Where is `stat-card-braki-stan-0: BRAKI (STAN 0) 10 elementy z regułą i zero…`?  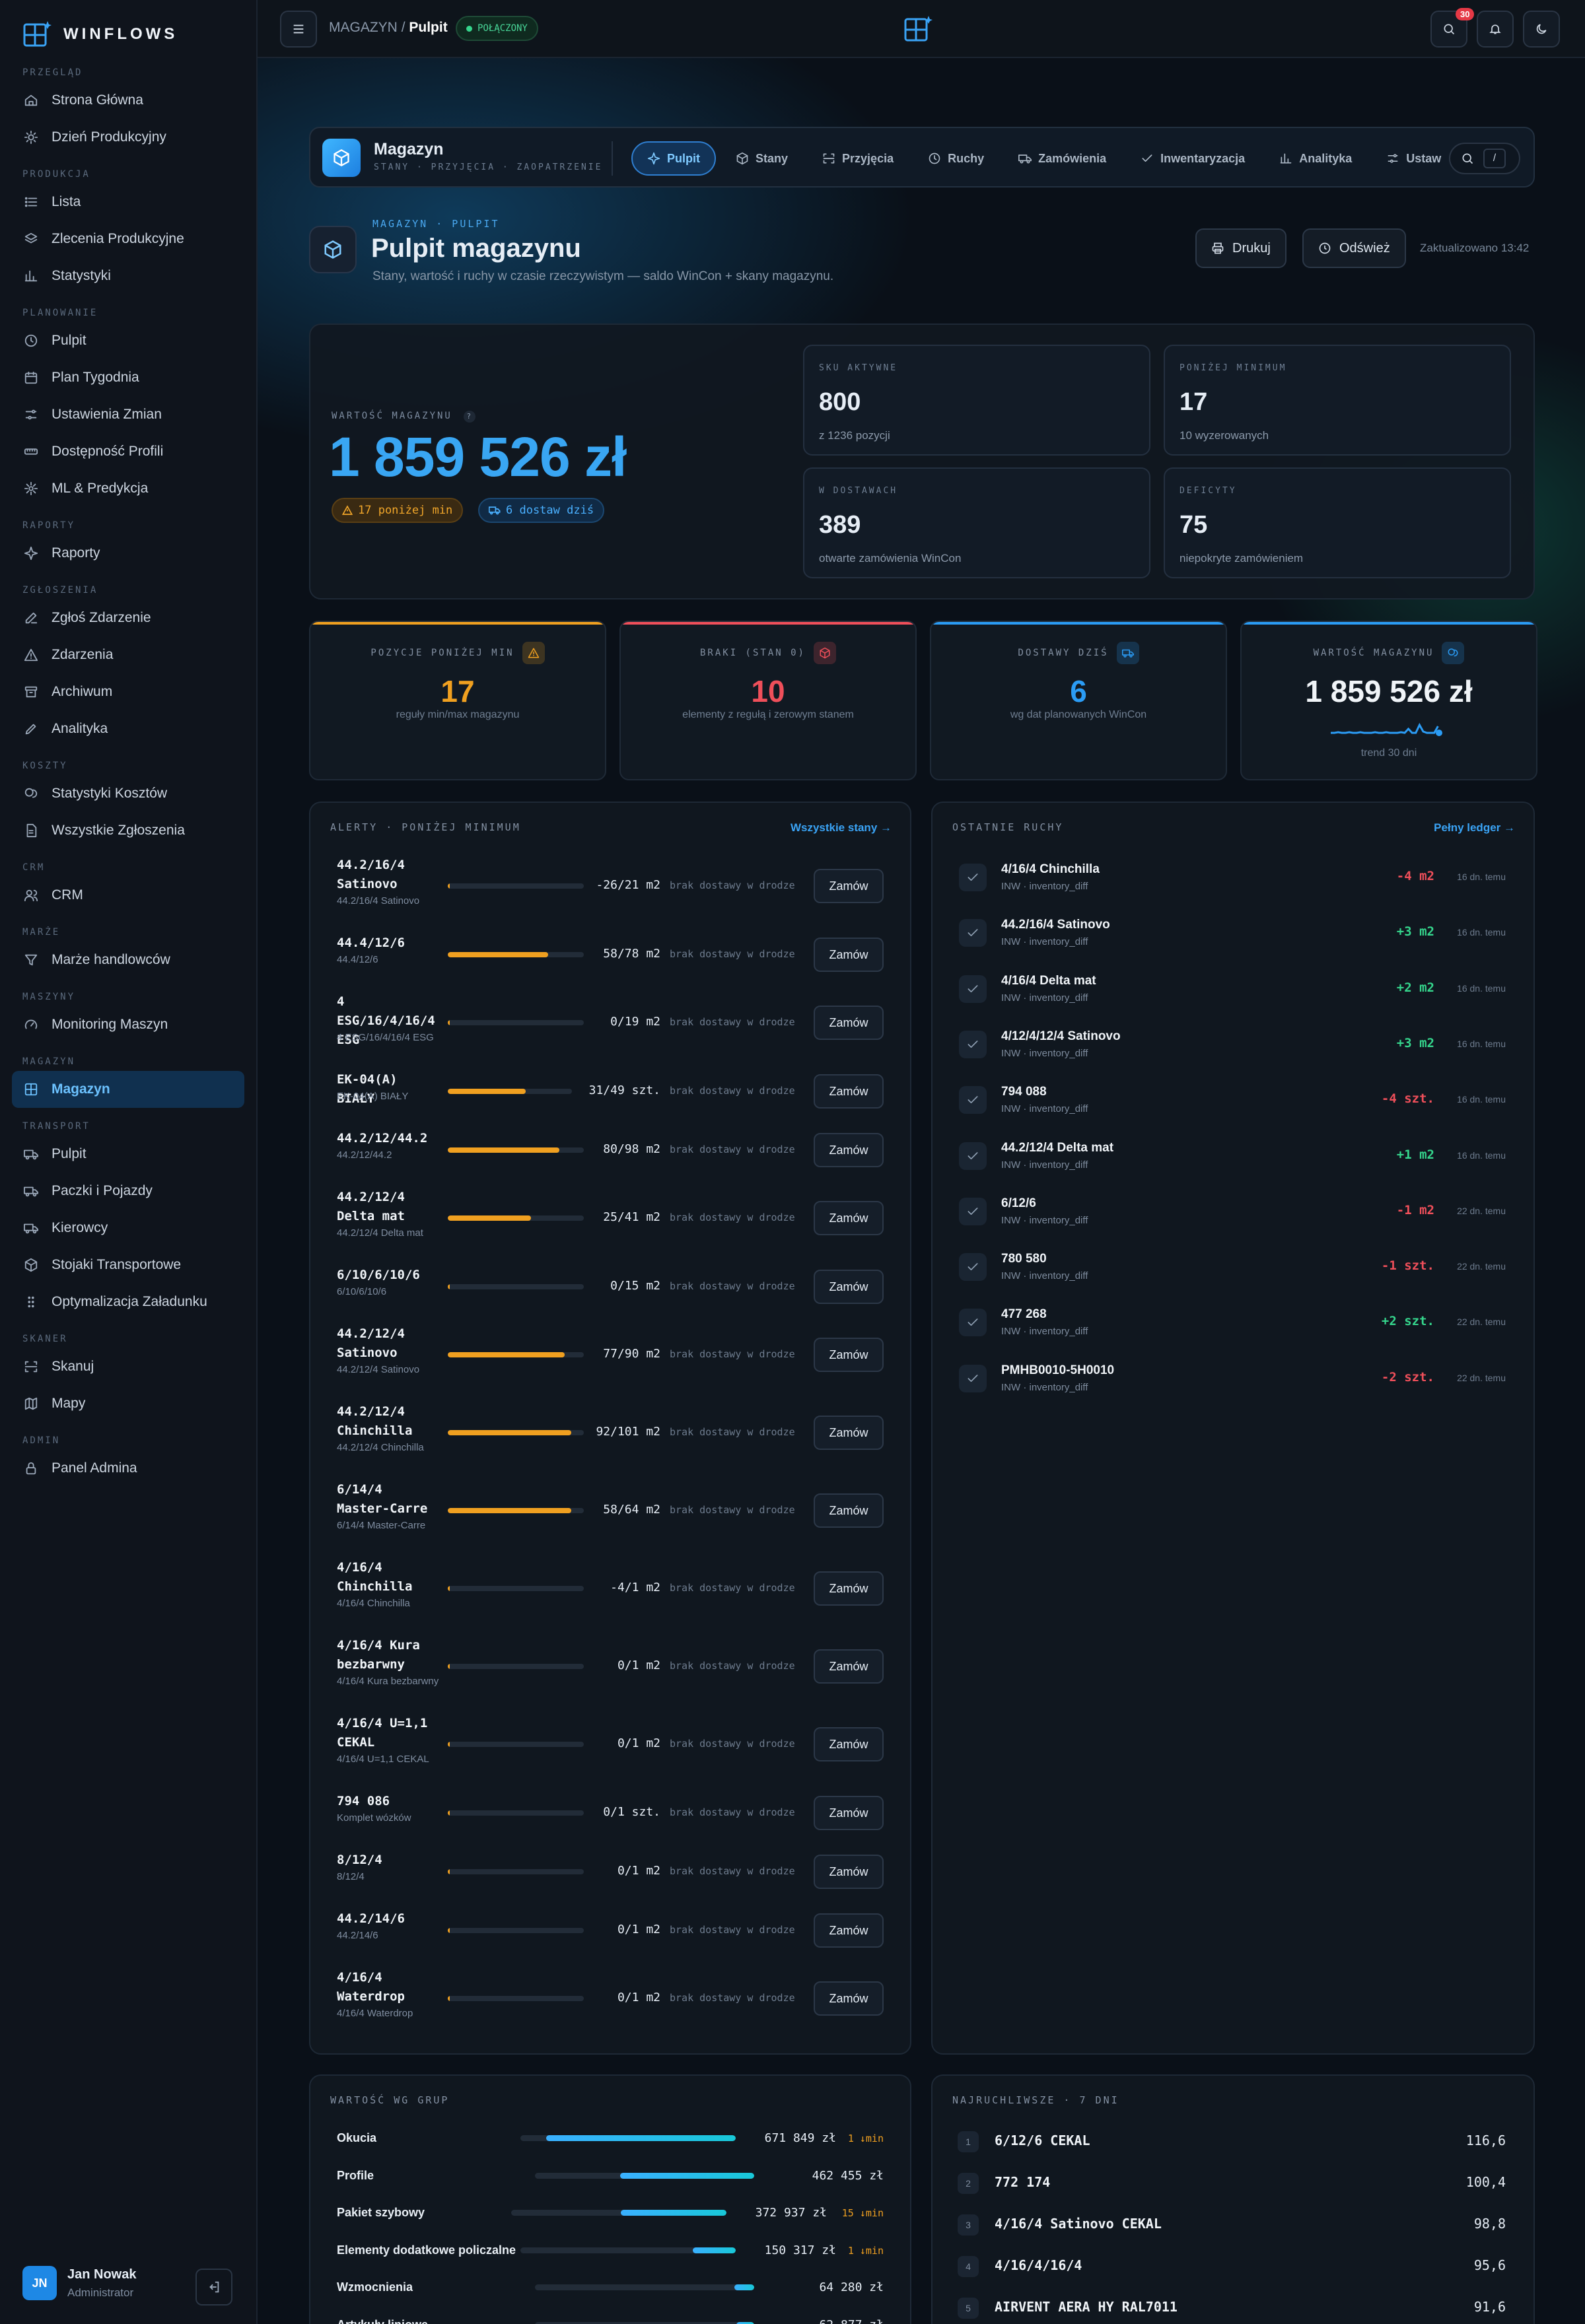 stat-card-braki-stan-0: BRAKI (STAN 0) 10 elementy z regułą i zero… is located at coordinates (768, 701).